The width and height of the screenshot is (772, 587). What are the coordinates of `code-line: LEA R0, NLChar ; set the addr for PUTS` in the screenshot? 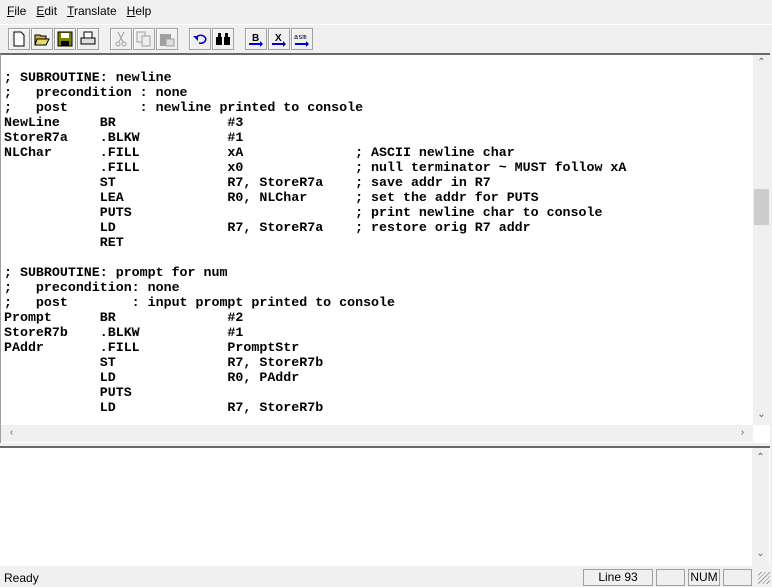 It's located at (315, 197).